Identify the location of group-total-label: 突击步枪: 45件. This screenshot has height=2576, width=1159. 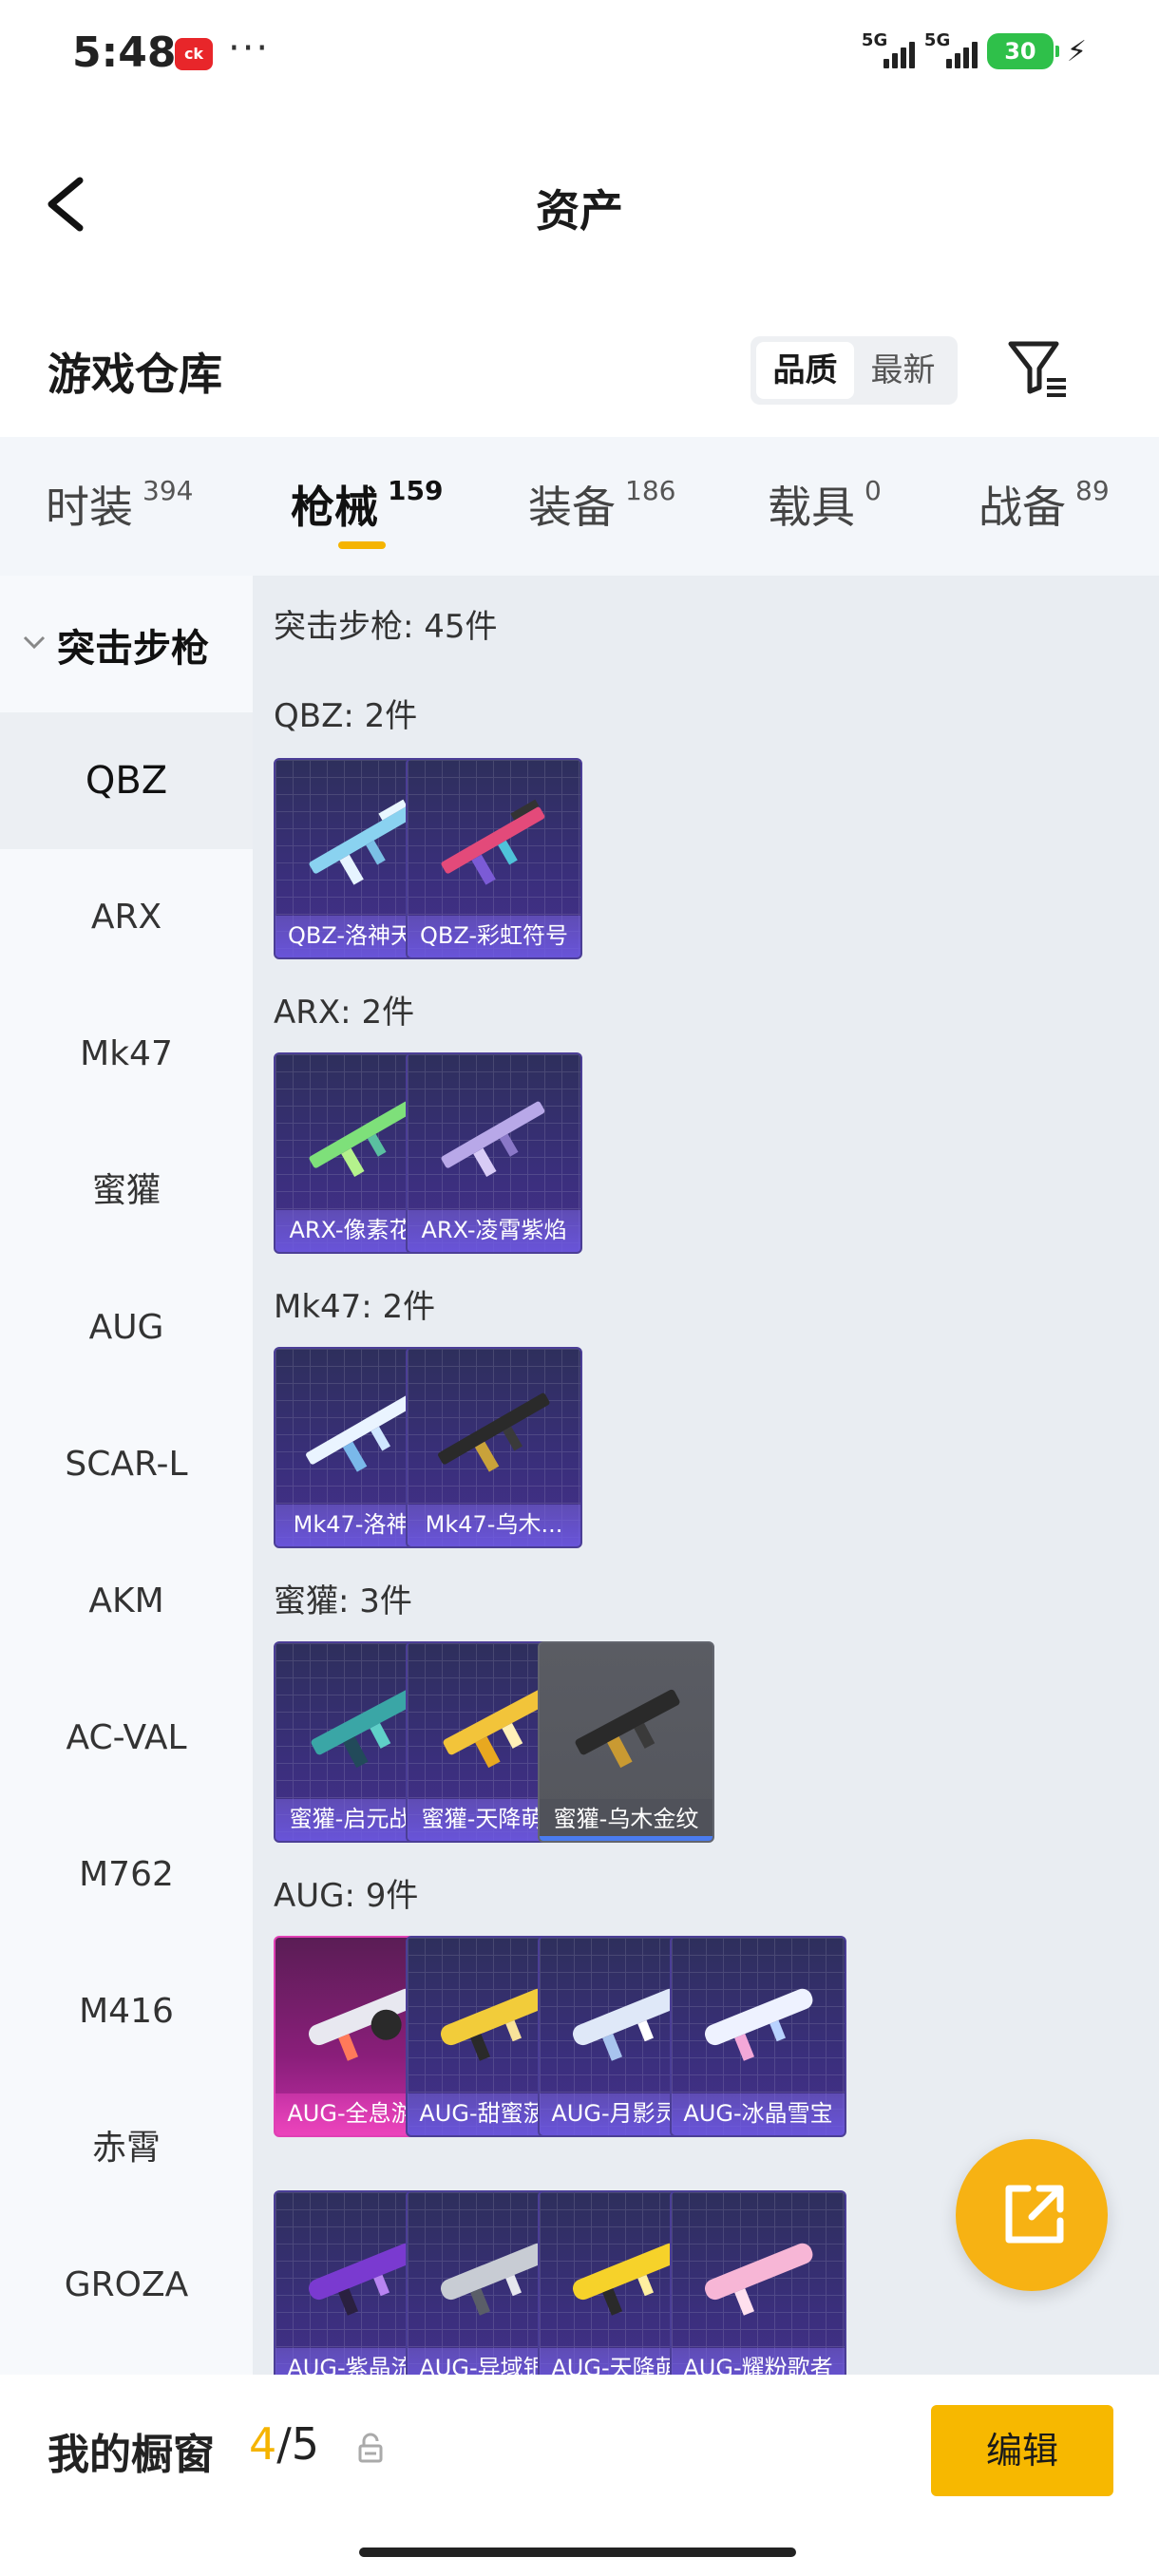
(386, 627).